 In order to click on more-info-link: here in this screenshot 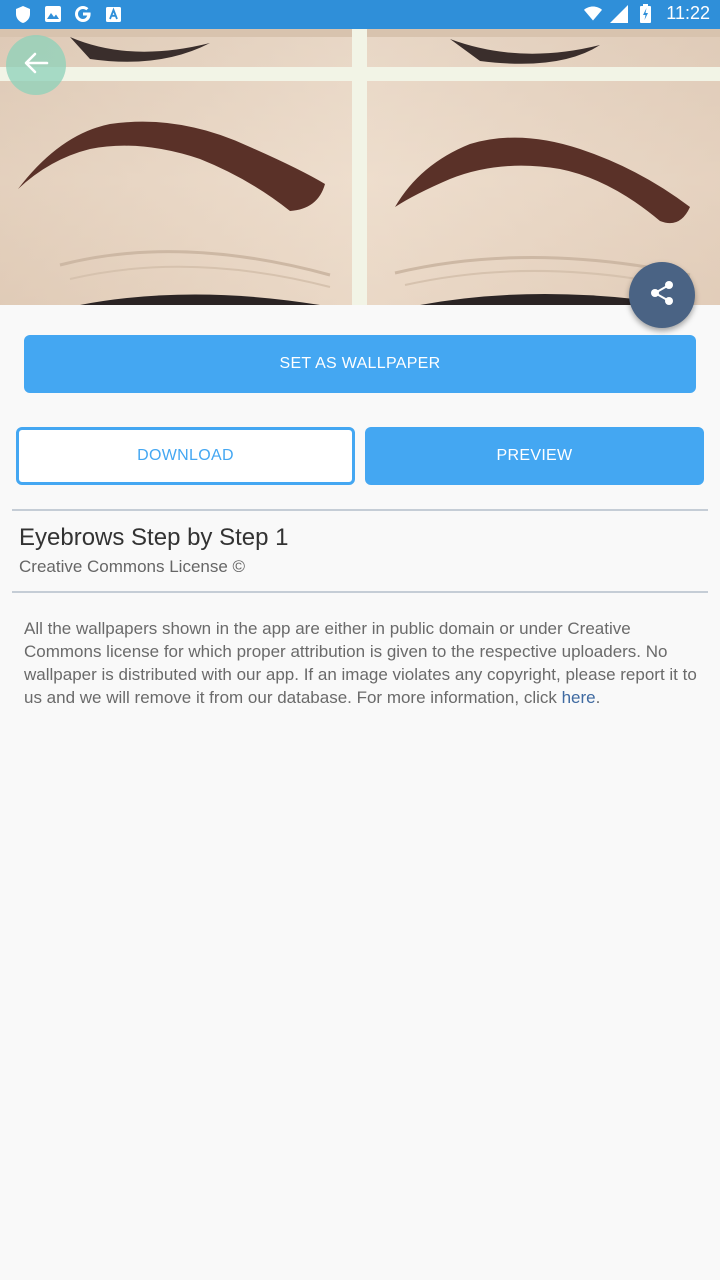, I will do `click(579, 697)`.